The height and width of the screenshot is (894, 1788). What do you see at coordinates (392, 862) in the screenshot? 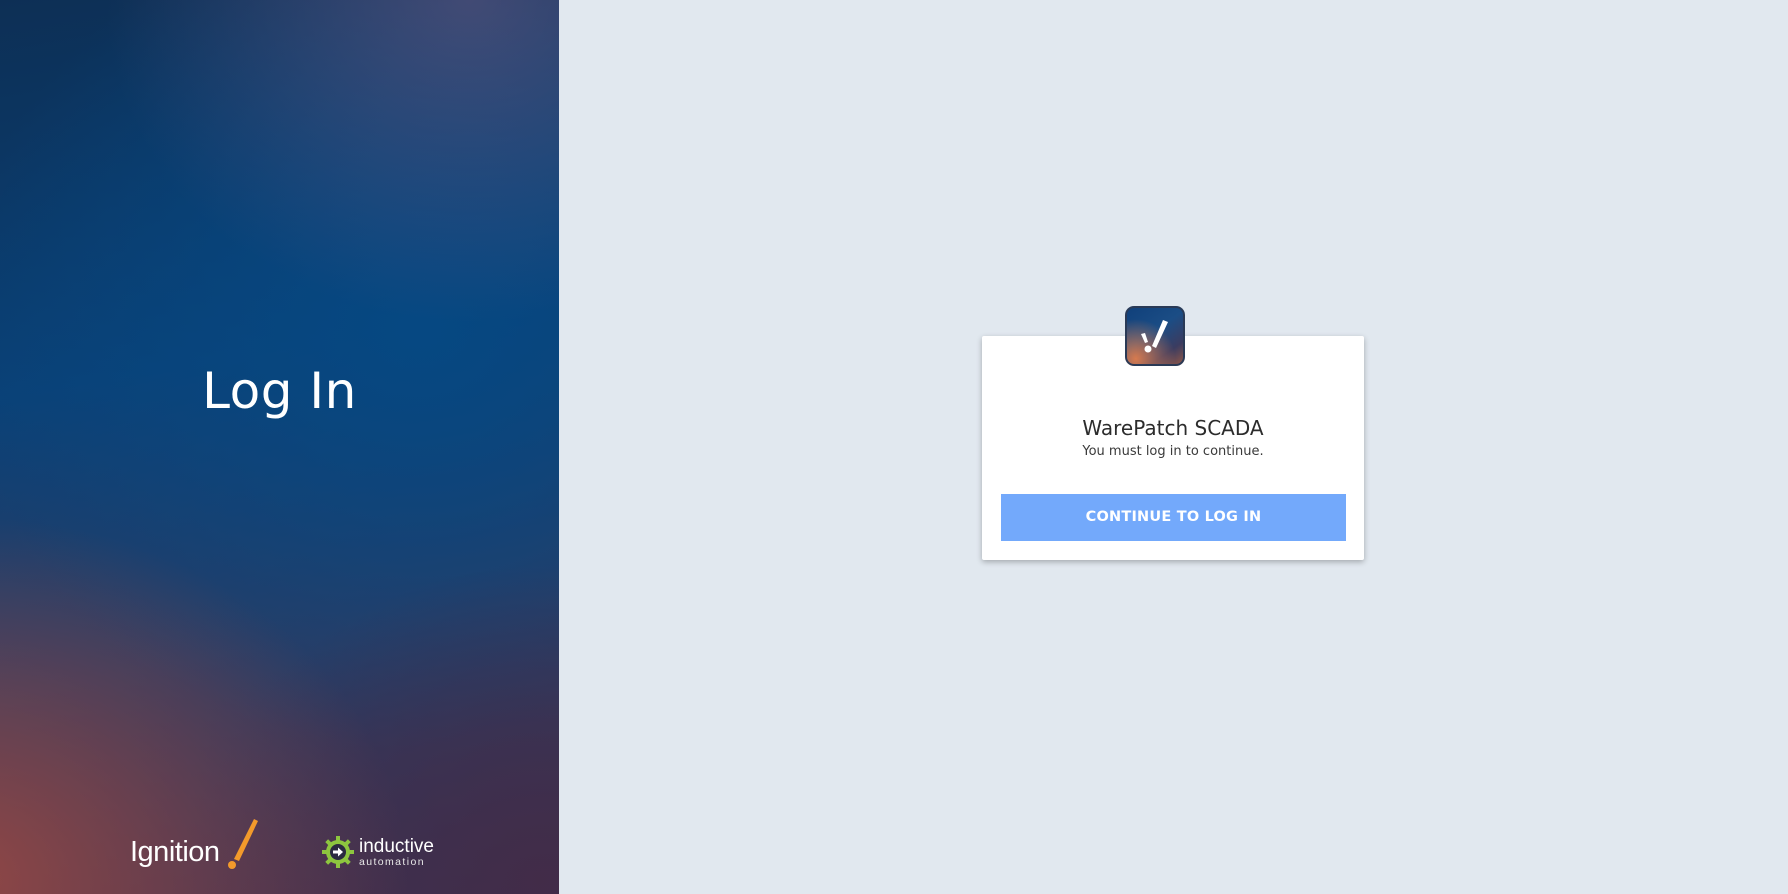
I see `automation-logo-text: automation` at bounding box center [392, 862].